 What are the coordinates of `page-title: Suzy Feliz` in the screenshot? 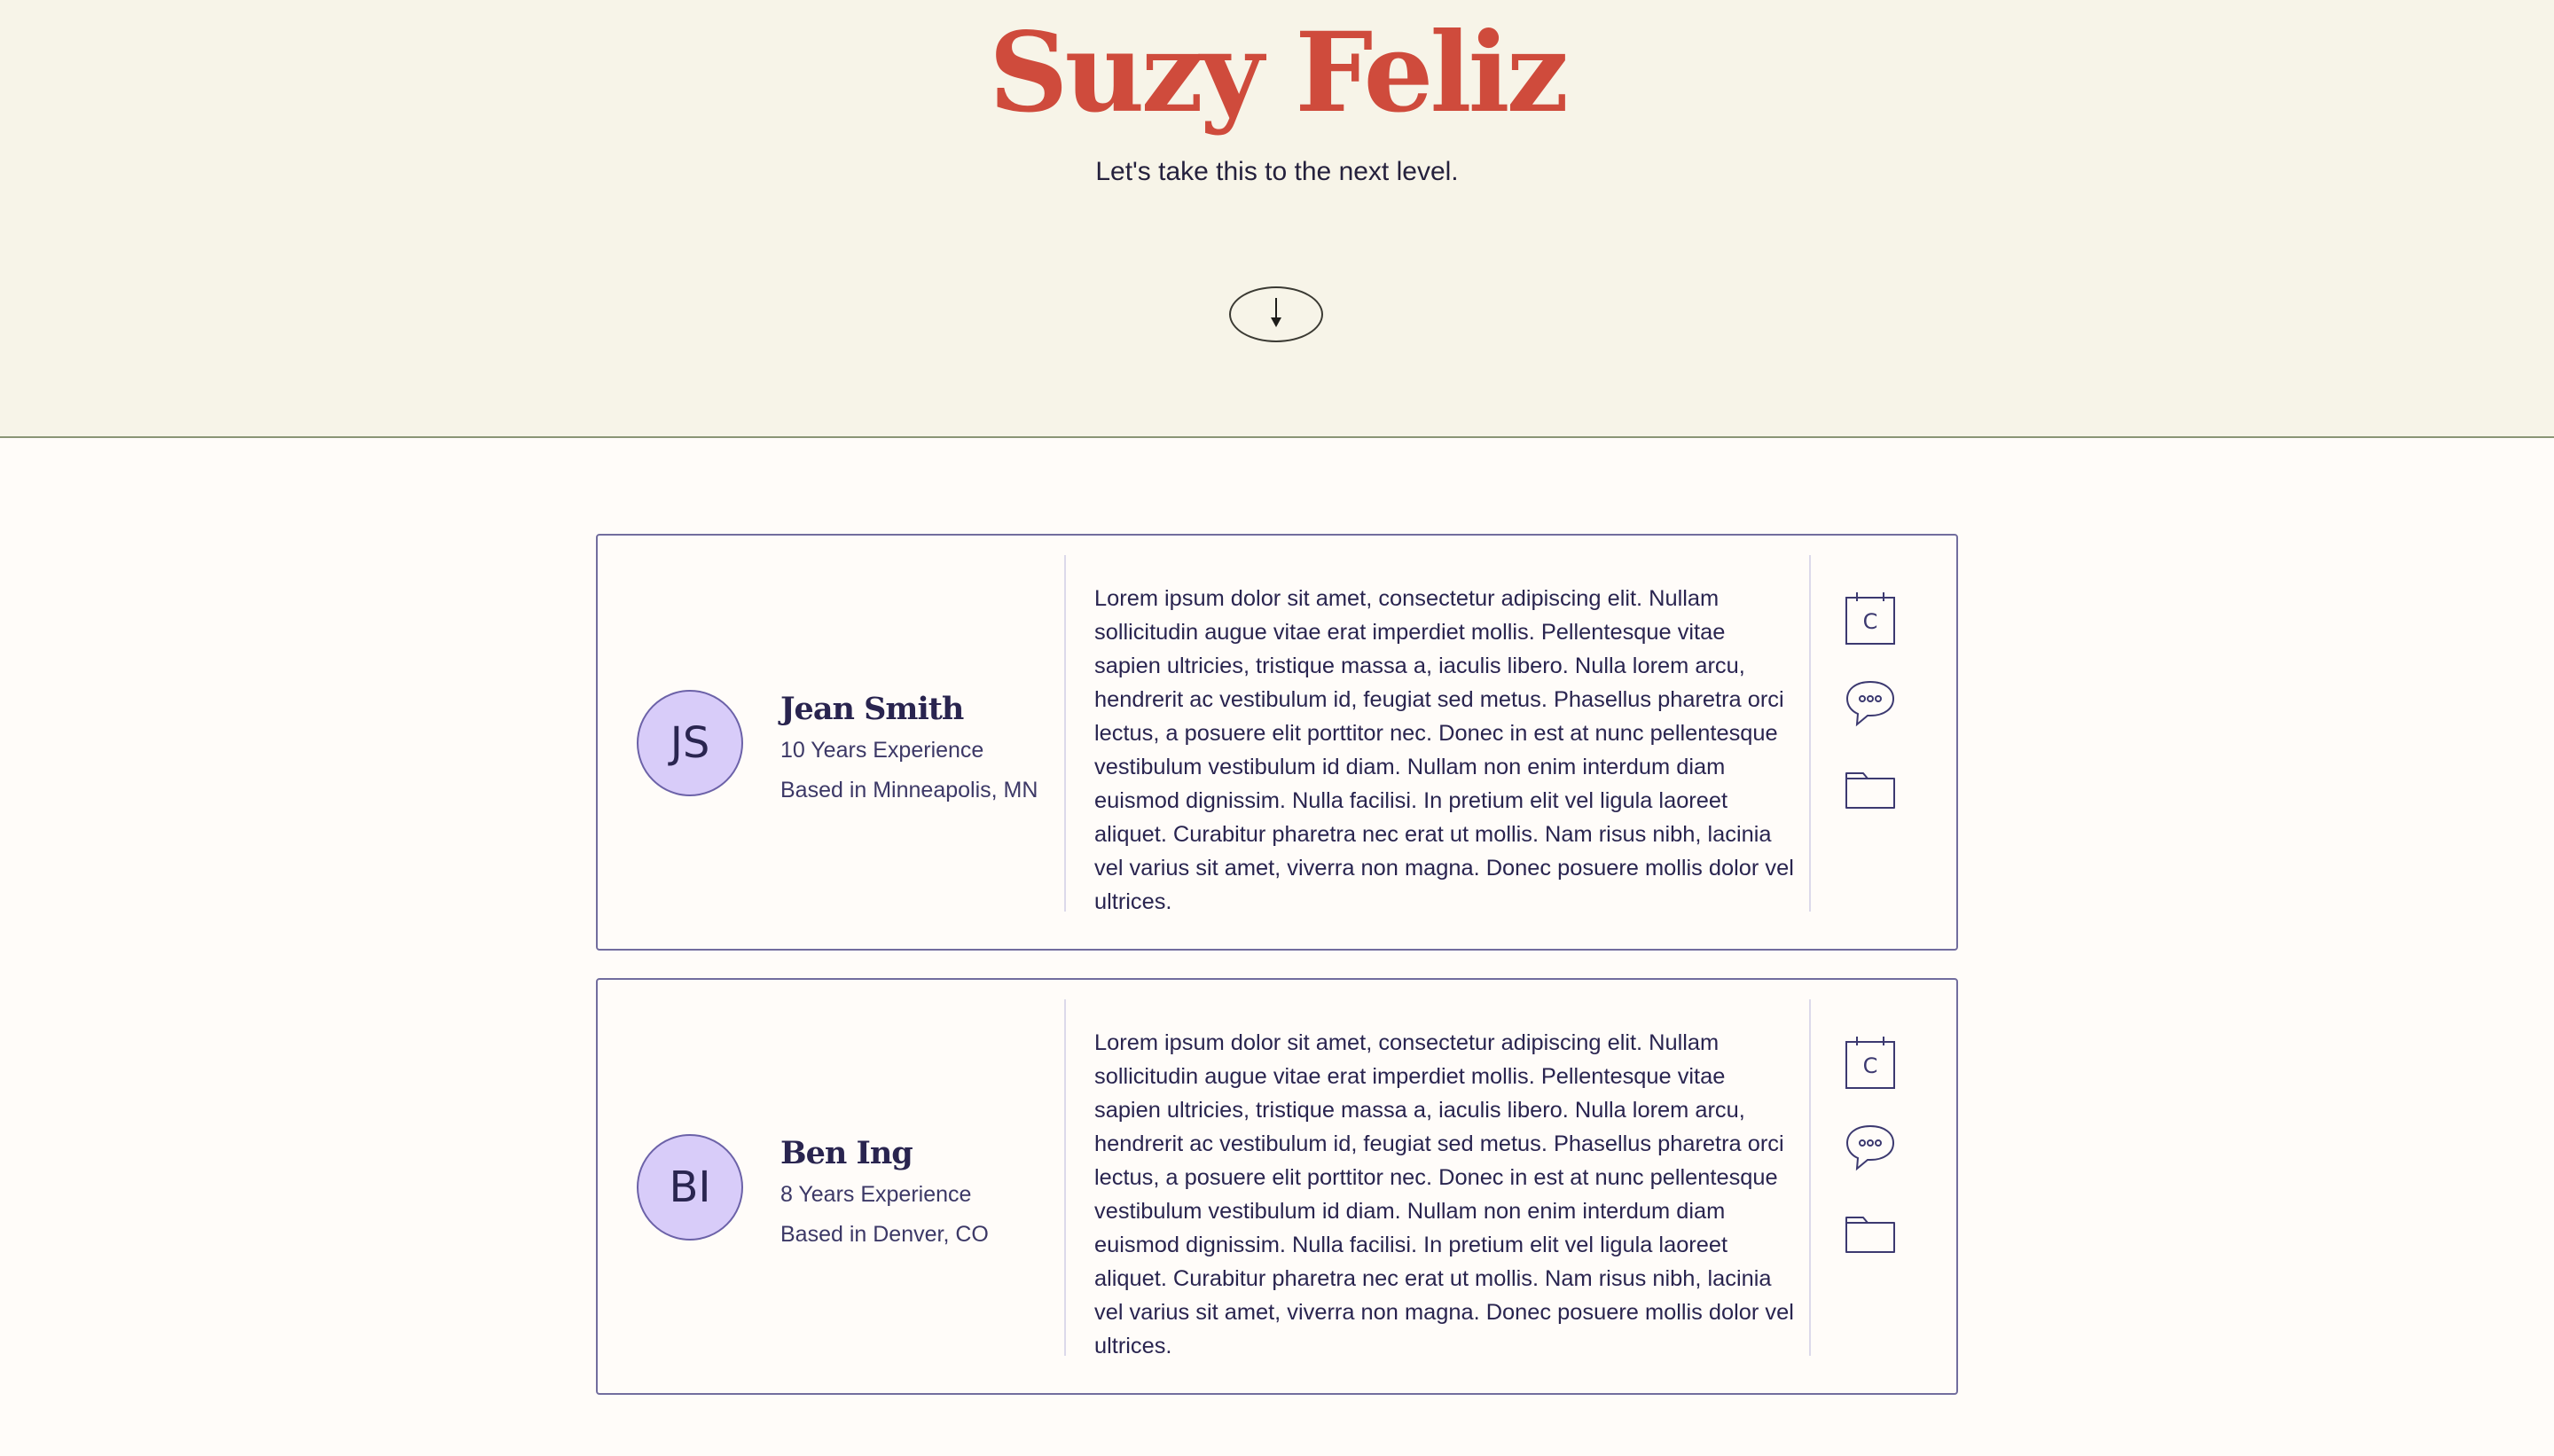 It's located at (1278, 73).